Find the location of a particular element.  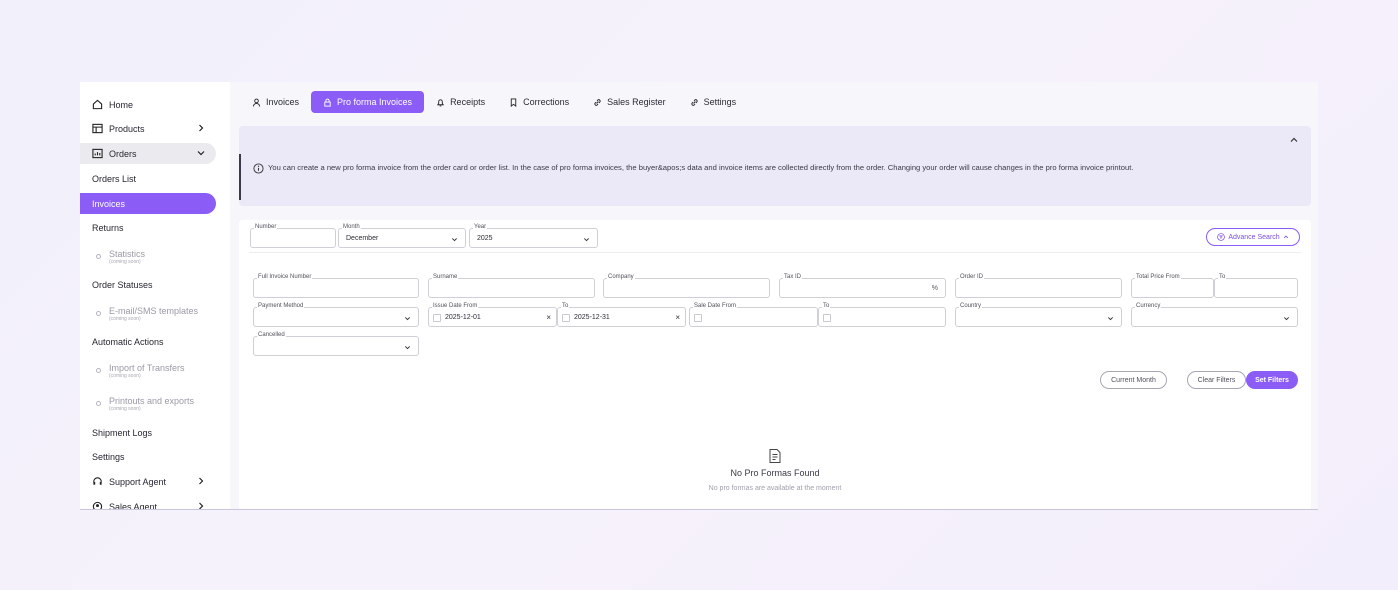

month-select: Month December is located at coordinates (402, 235).